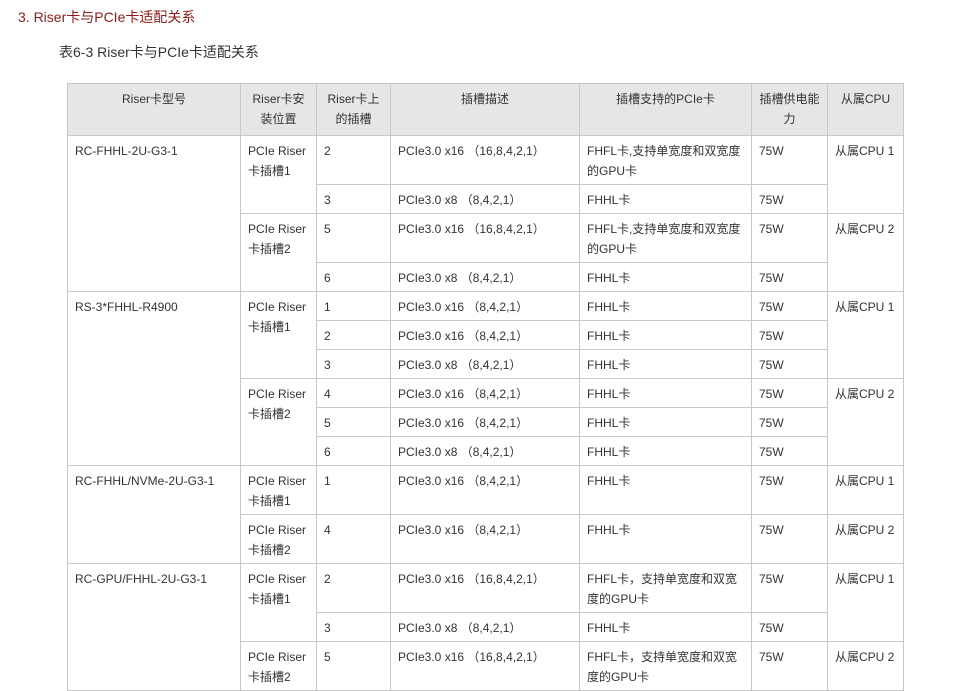 Image resolution: width=953 pixels, height=691 pixels. What do you see at coordinates (154, 627) in the screenshot?
I see `cell-model: RC-GPU/FHHL-2U-G3-1` at bounding box center [154, 627].